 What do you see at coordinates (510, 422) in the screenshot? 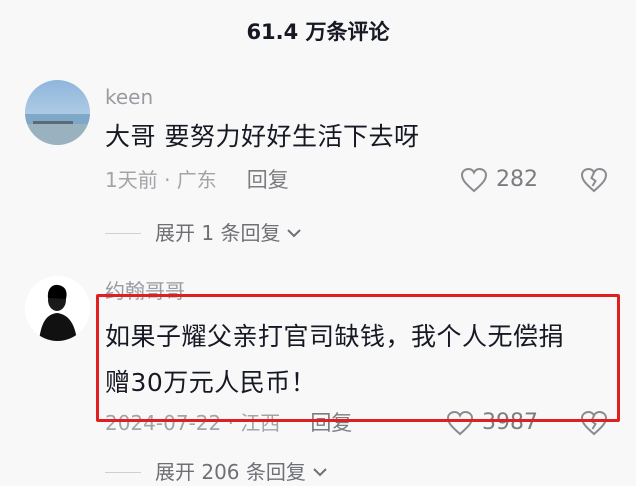
I see `like-count: 3987` at bounding box center [510, 422].